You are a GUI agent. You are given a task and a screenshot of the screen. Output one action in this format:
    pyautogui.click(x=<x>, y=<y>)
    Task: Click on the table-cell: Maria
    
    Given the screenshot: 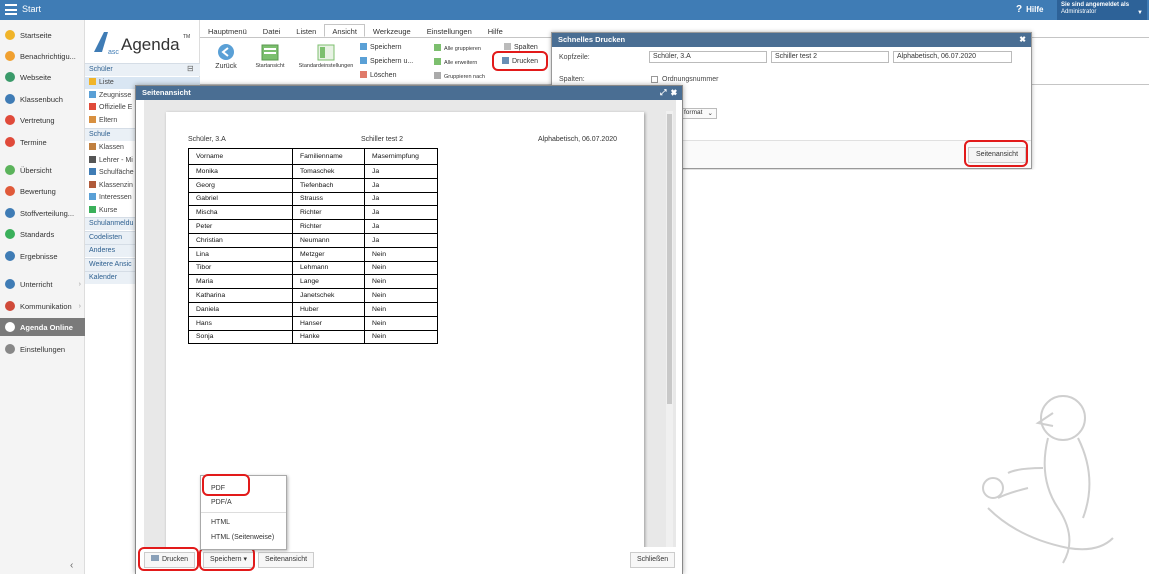 What is the action you would take?
    pyautogui.click(x=240, y=282)
    